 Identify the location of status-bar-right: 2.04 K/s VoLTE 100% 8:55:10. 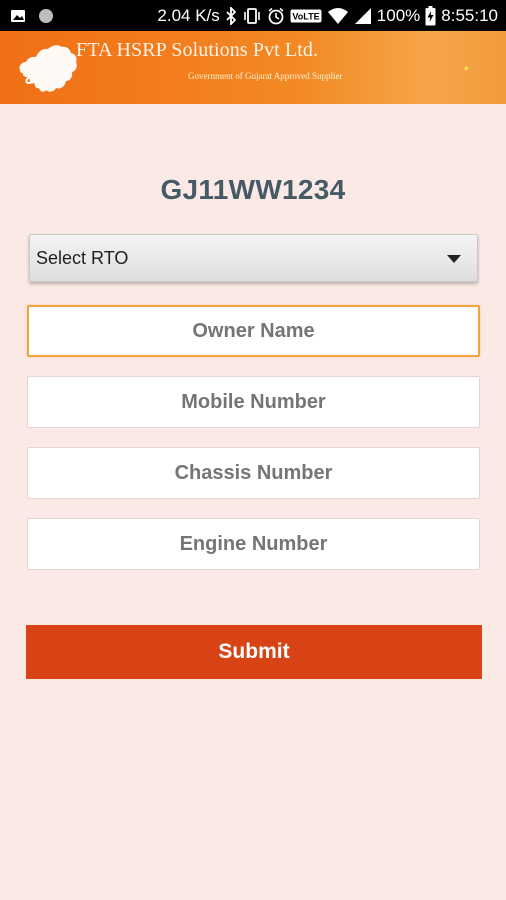
(327, 15).